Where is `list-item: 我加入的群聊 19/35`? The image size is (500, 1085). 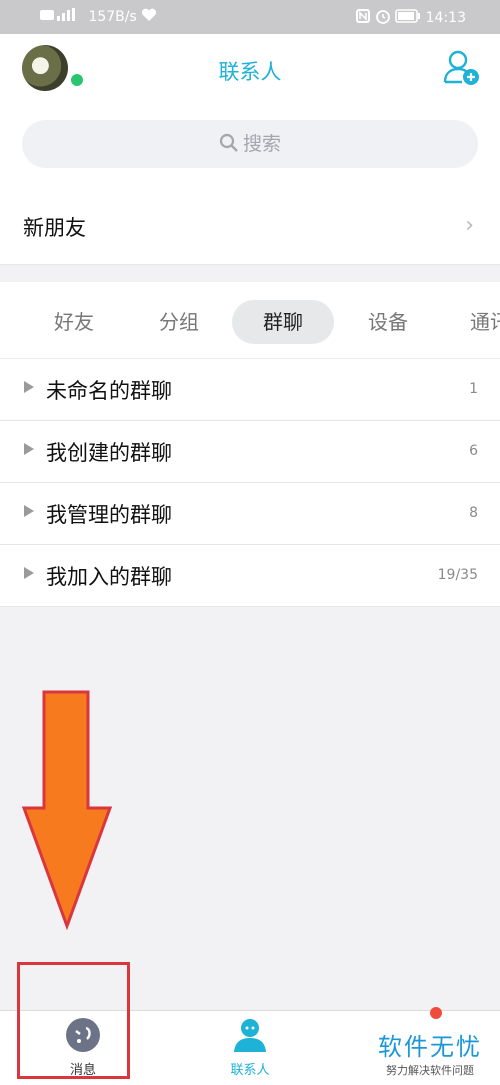
list-item: 我加入的群聊 19/35 is located at coordinates (250, 576).